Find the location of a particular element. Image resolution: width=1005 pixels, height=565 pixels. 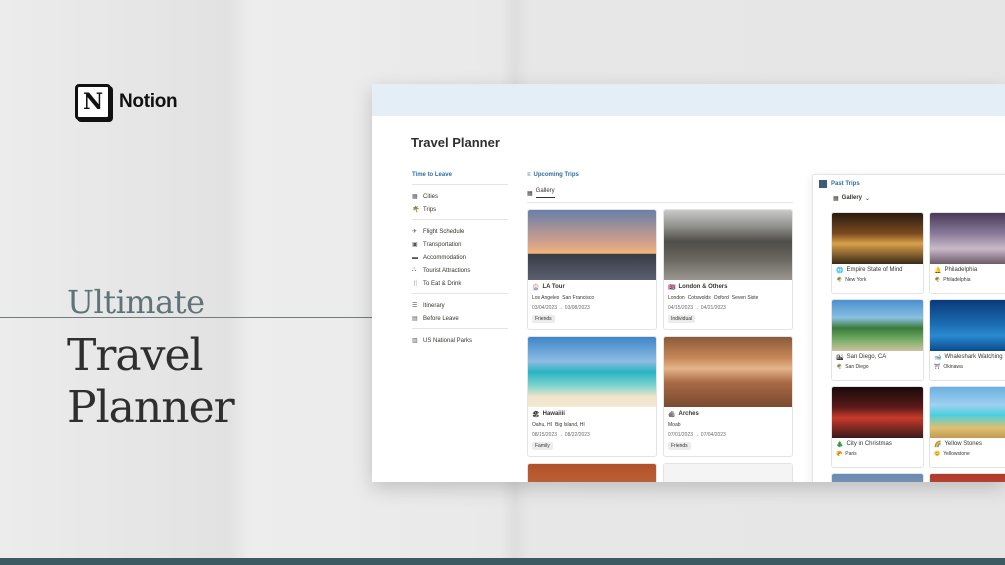

trip-name: London & Others is located at coordinates (703, 287).